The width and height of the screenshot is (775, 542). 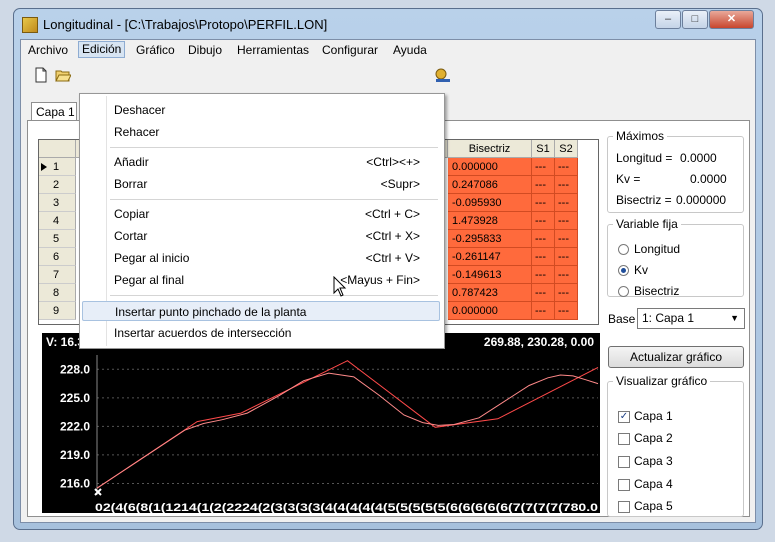 I want to click on checkbox-capa-2-label: Capa 2, so click(x=653, y=438).